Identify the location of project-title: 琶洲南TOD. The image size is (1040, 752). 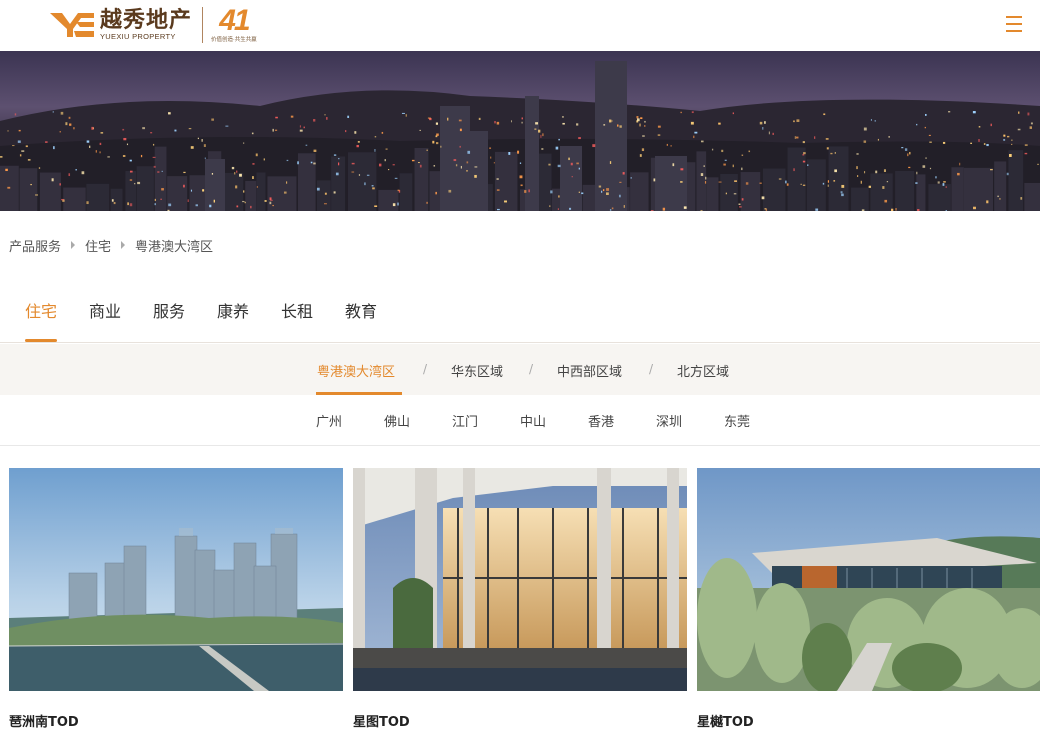
(44, 720).